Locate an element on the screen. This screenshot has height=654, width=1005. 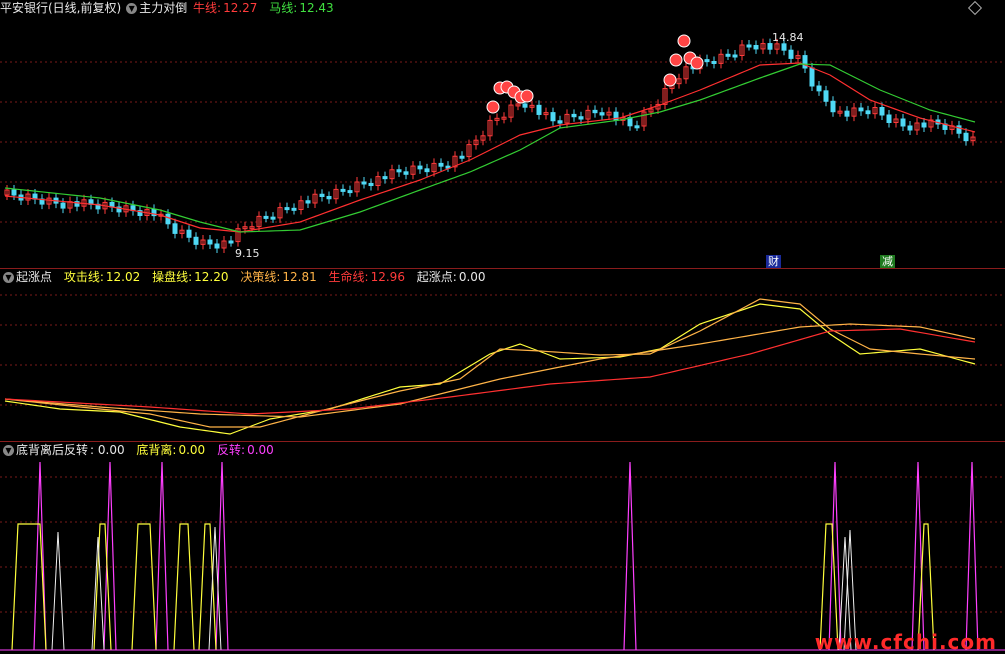
low-price-label: 9.15 is located at coordinates (247, 253).